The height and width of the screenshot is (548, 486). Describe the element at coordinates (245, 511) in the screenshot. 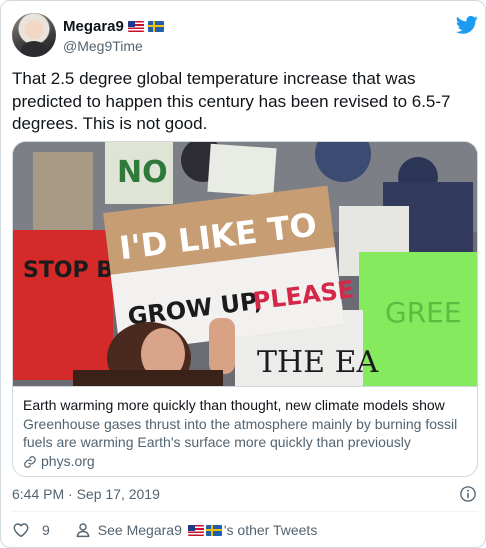

I see `divider` at that location.